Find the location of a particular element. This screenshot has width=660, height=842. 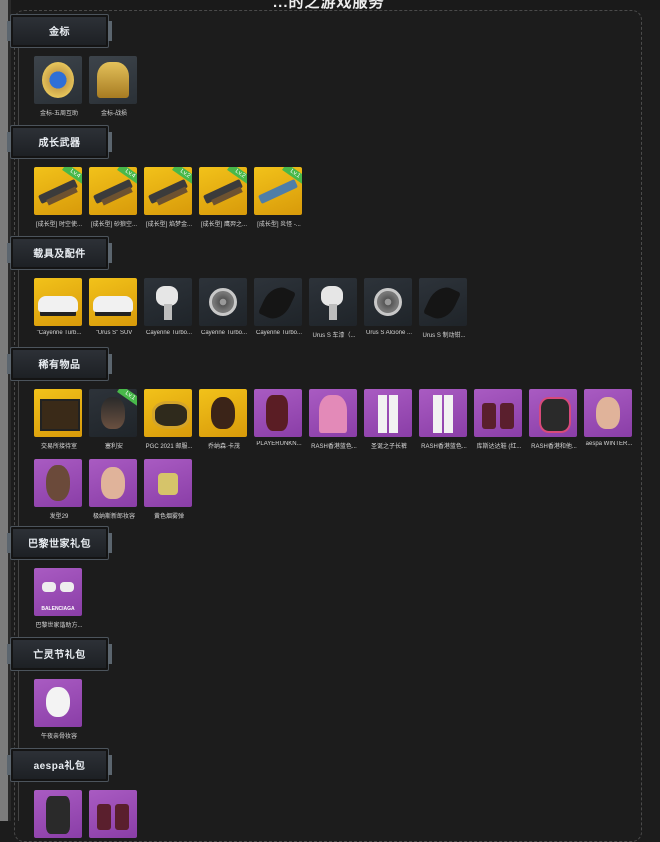

item-label: 极纳斯新郎妆容 is located at coordinates (113, 517).